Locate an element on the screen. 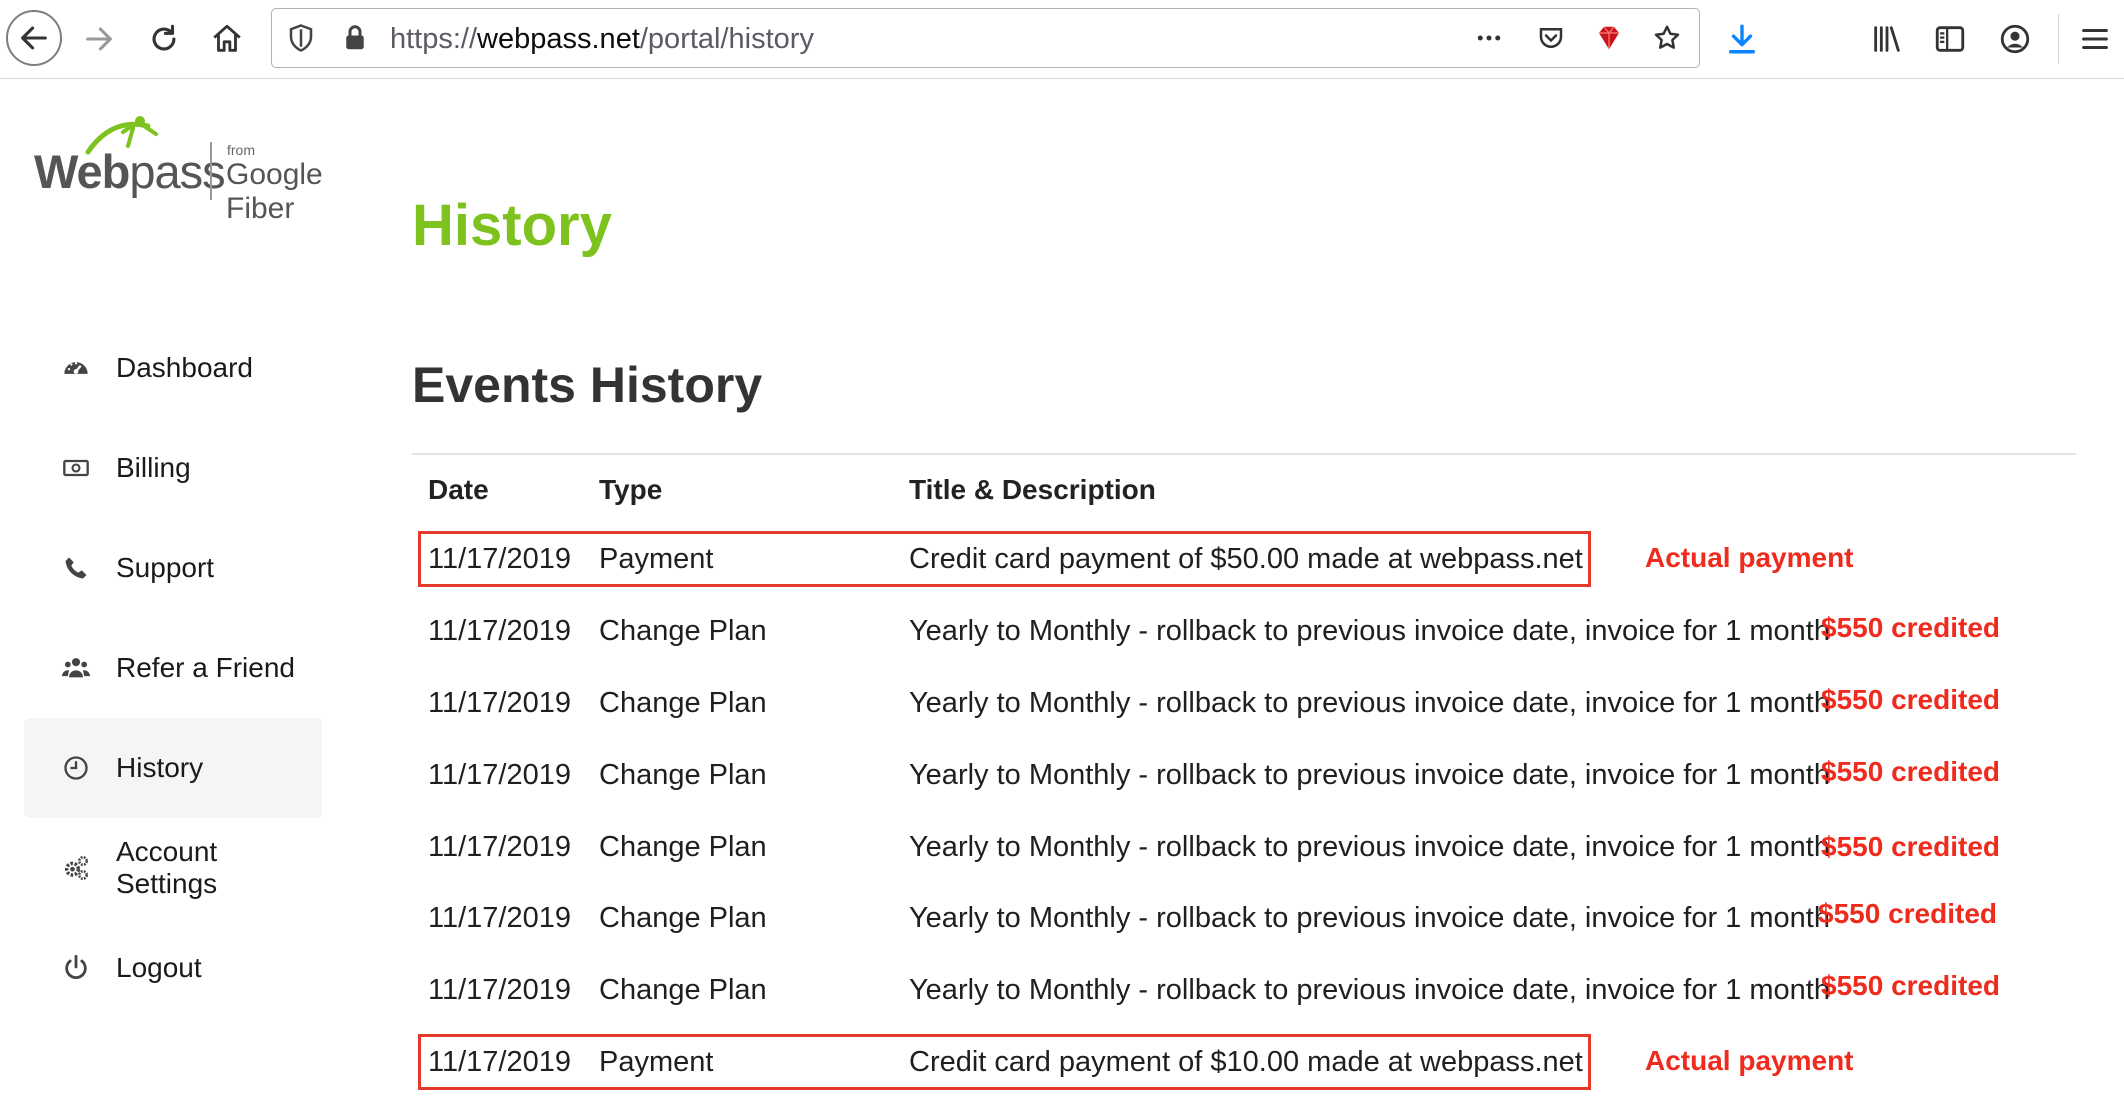  library-button is located at coordinates (1887, 39).